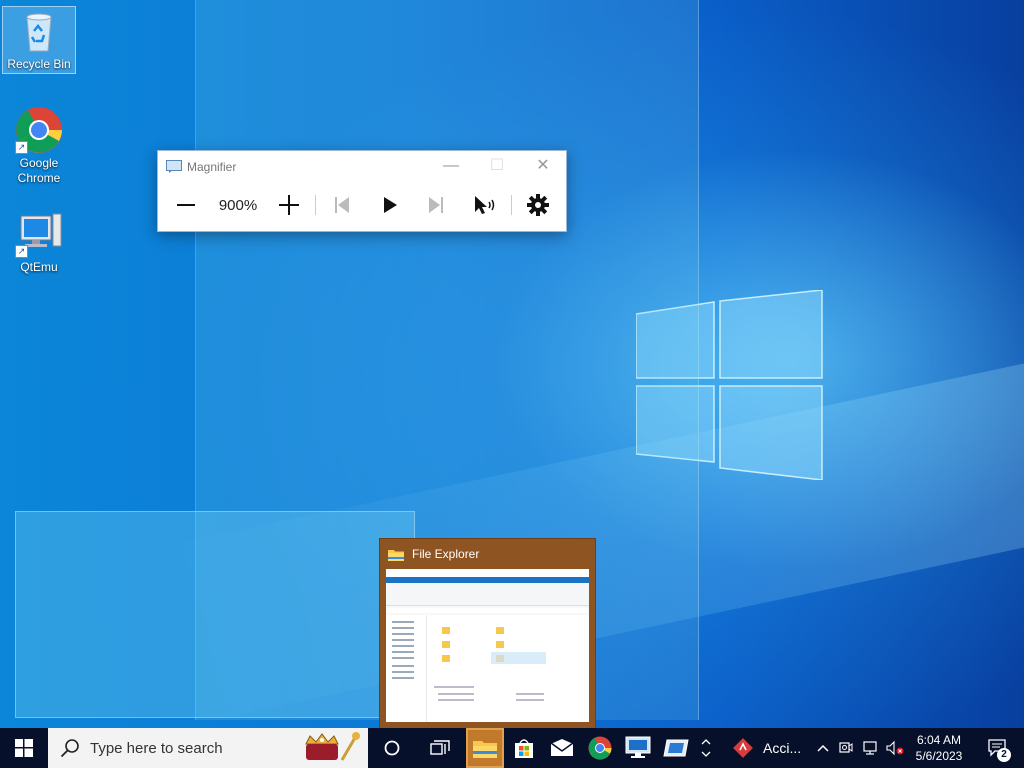 The image size is (1024, 768). I want to click on store-icon, so click(524, 748).